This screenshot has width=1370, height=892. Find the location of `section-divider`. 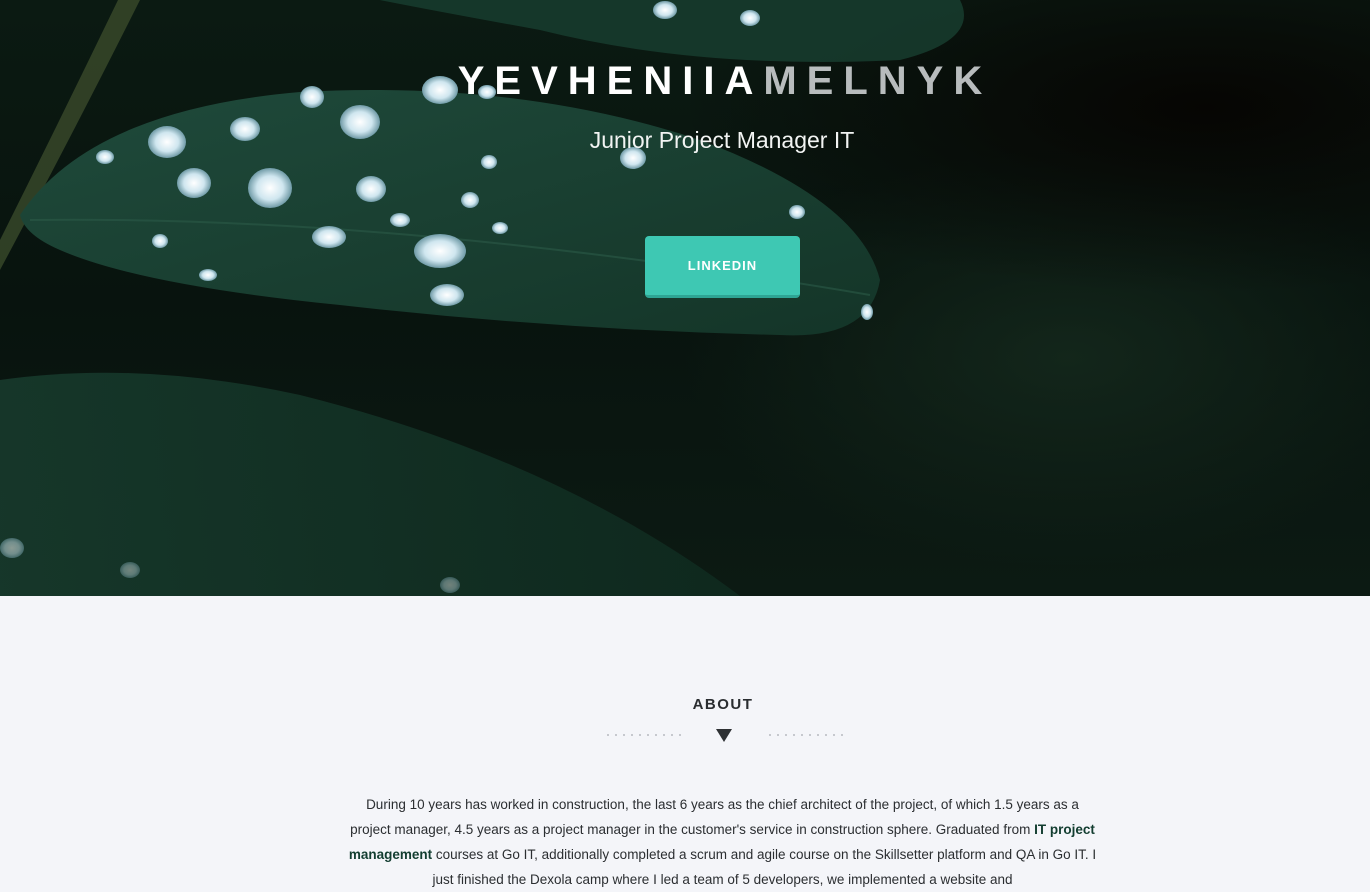

section-divider is located at coordinates (725, 736).